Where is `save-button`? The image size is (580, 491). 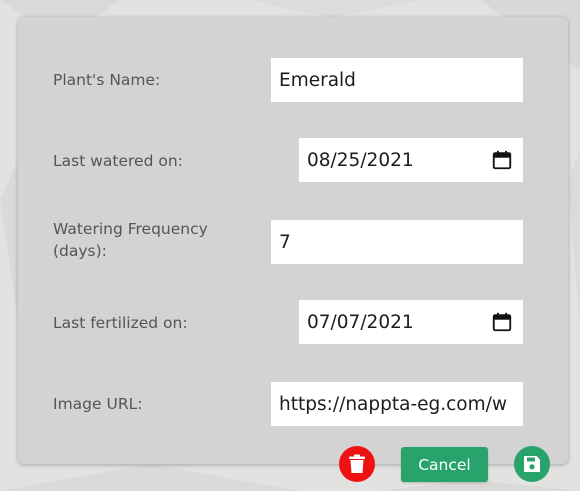 save-button is located at coordinates (532, 464).